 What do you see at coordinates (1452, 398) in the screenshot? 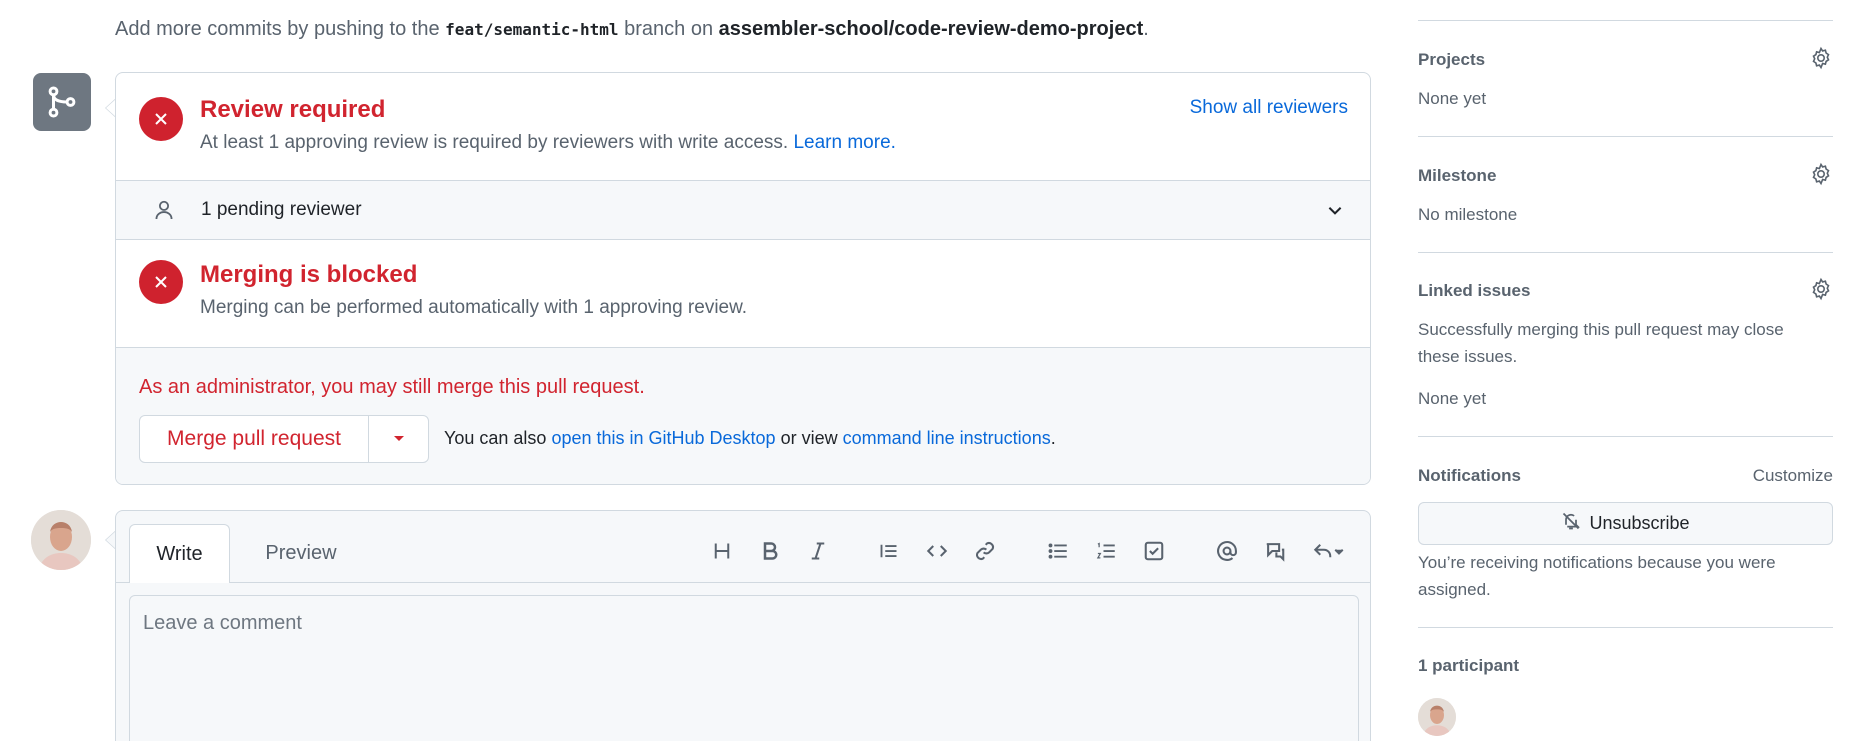
I see `linked-issues-value: None yet` at bounding box center [1452, 398].